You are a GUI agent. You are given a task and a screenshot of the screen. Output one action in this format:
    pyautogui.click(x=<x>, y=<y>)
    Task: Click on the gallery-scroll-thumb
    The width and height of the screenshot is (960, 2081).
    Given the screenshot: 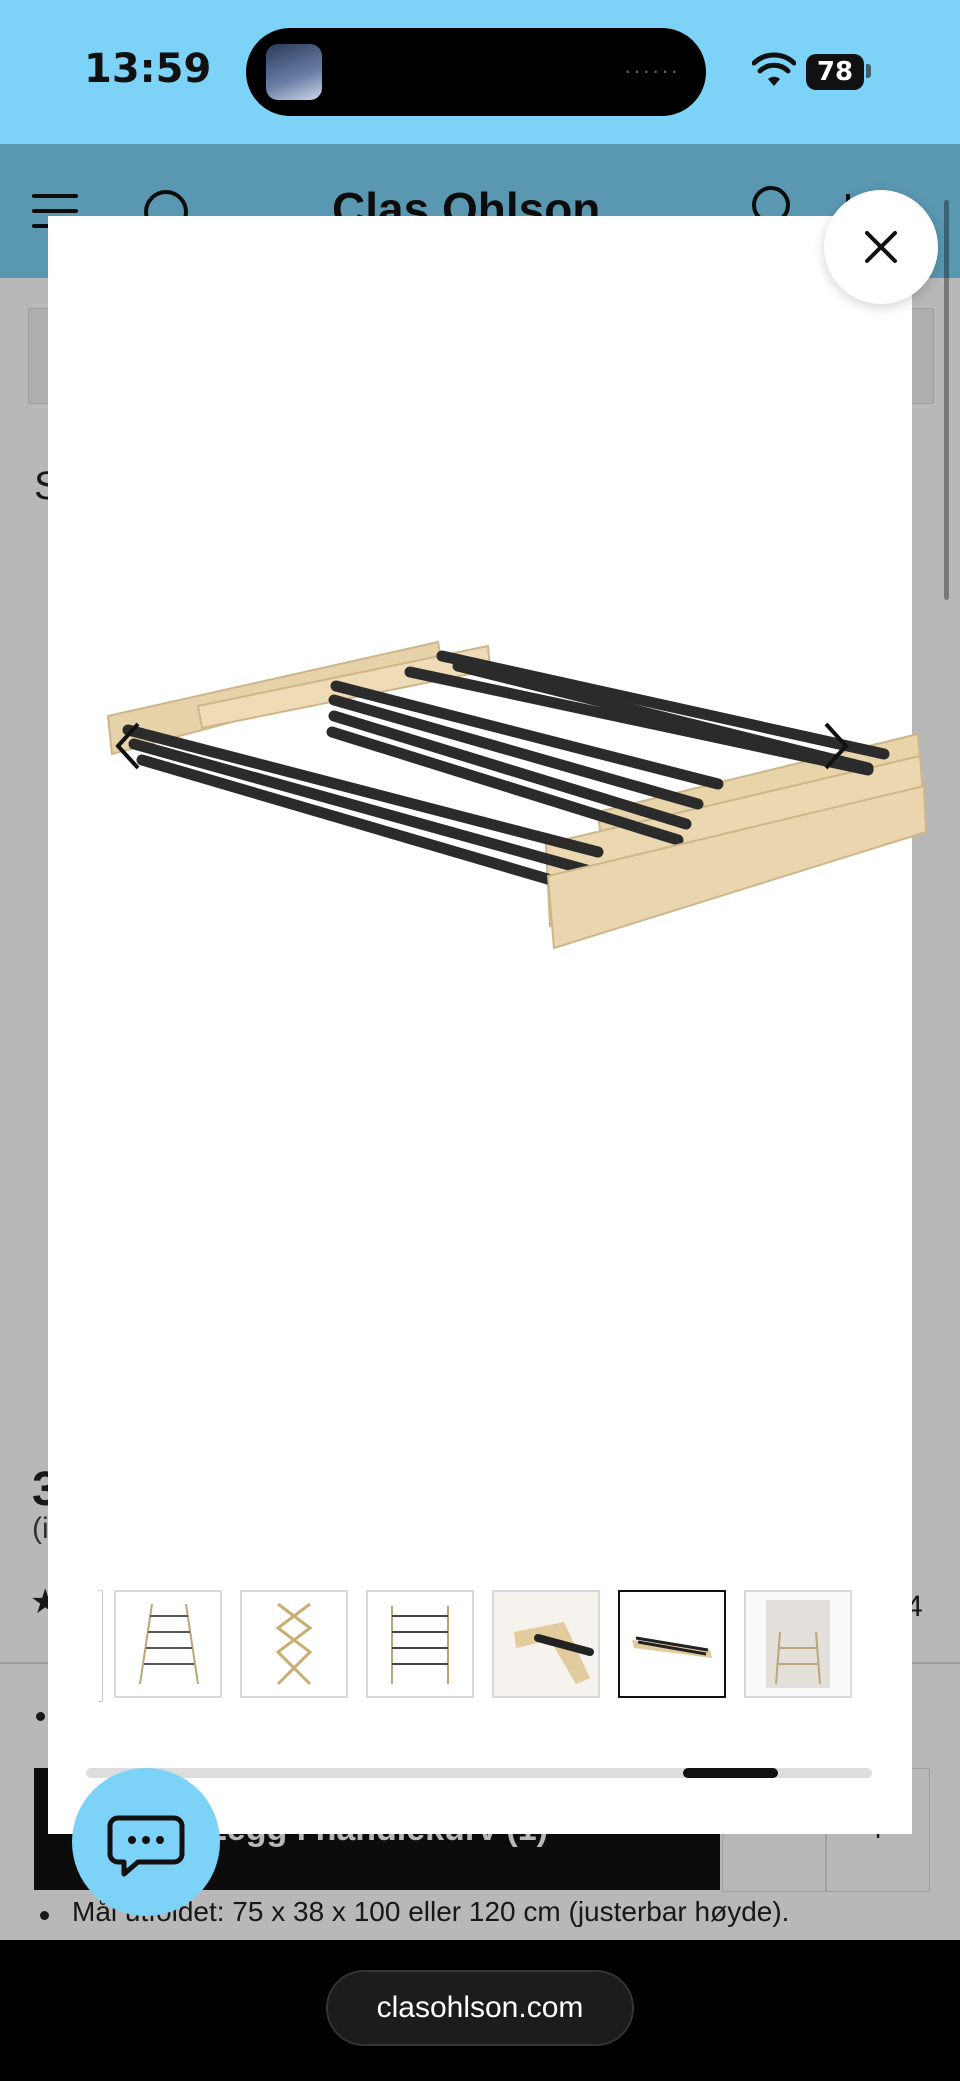 What is the action you would take?
    pyautogui.click(x=730, y=1773)
    